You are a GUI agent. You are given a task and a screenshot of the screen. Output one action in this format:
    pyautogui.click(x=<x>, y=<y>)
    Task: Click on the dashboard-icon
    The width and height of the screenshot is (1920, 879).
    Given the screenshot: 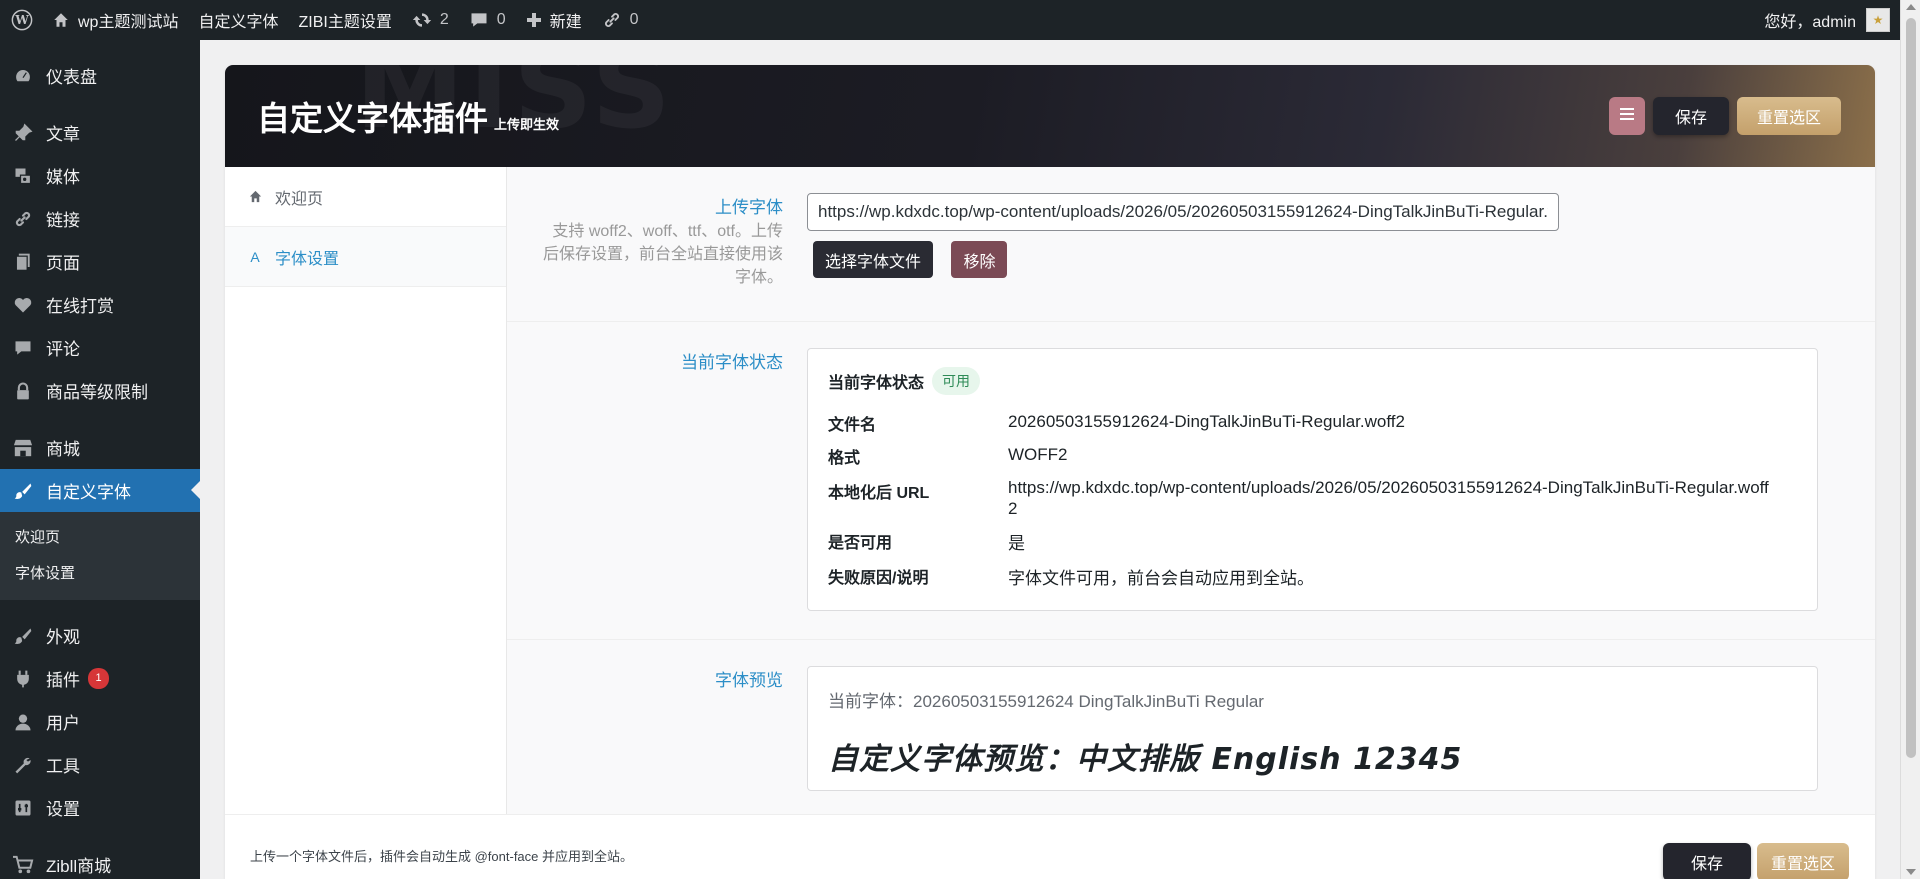 What is the action you would take?
    pyautogui.click(x=23, y=76)
    